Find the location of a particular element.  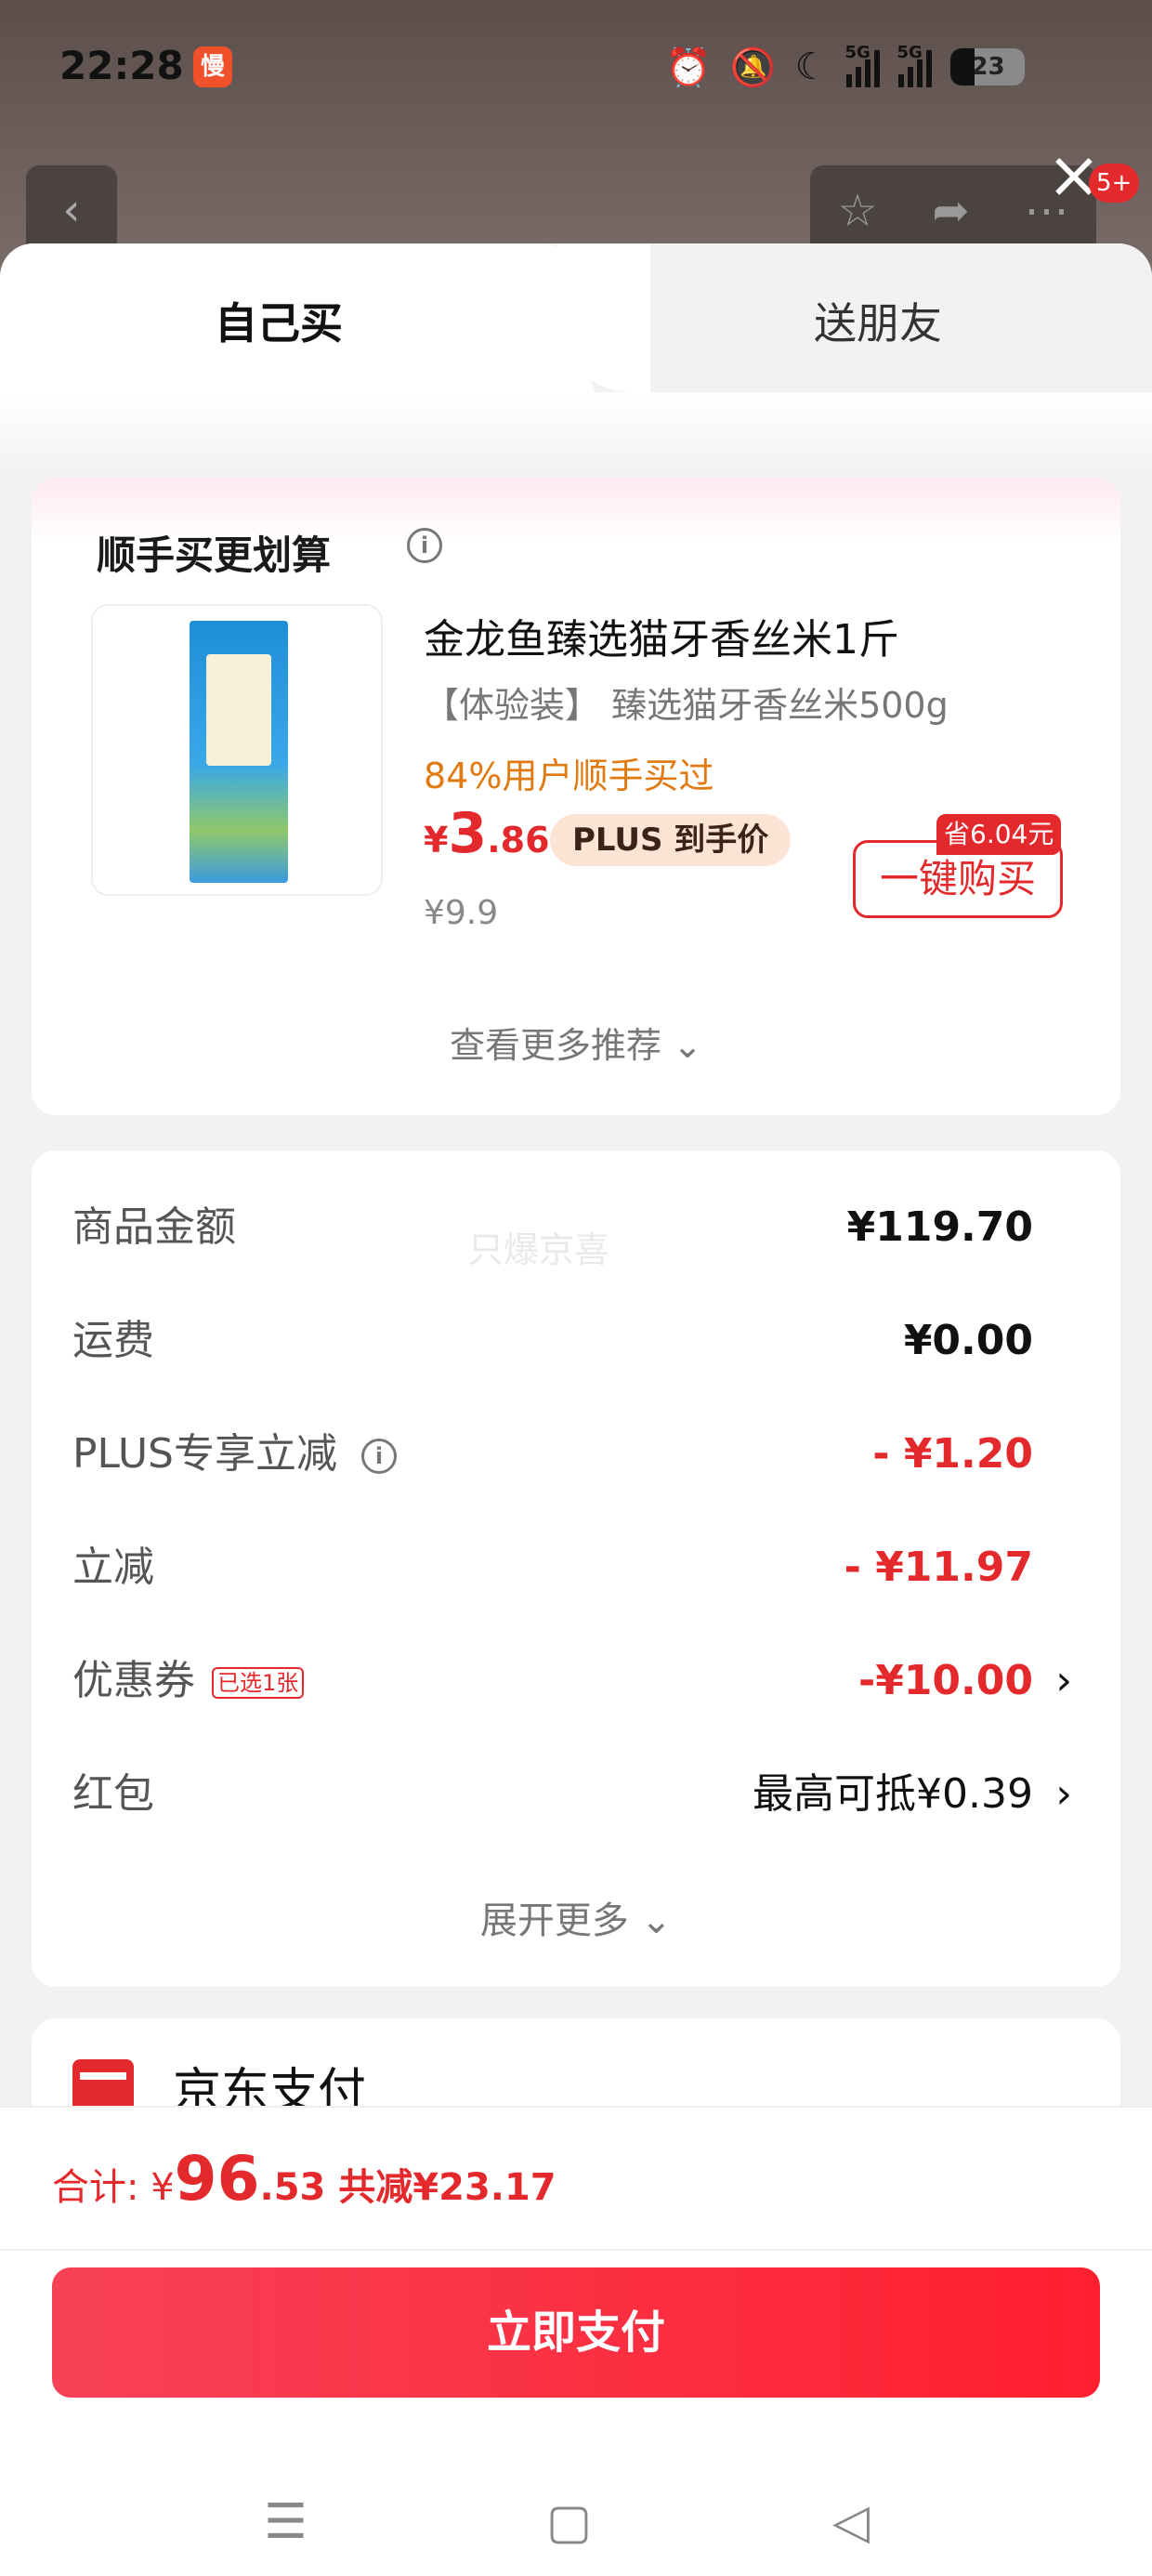

row-value: - ¥1.20 is located at coordinates (952, 1454).